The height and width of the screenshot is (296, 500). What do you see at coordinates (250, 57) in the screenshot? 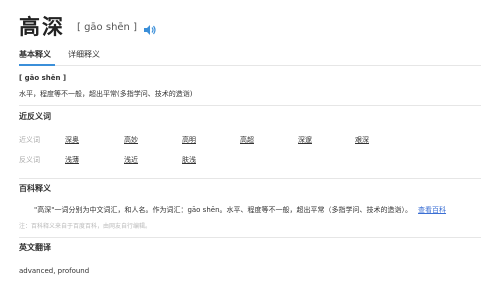
I see `definition-tabs: 基本释义 详细释义` at bounding box center [250, 57].